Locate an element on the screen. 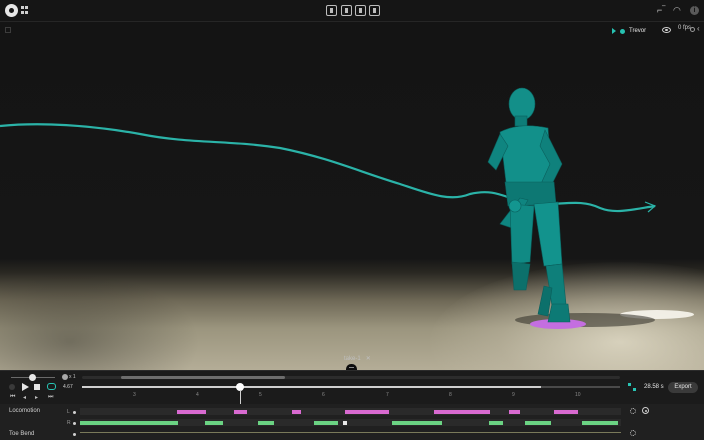 This screenshot has height=440, width=704. chevron-left-icon: ‹ is located at coordinates (698, 28).